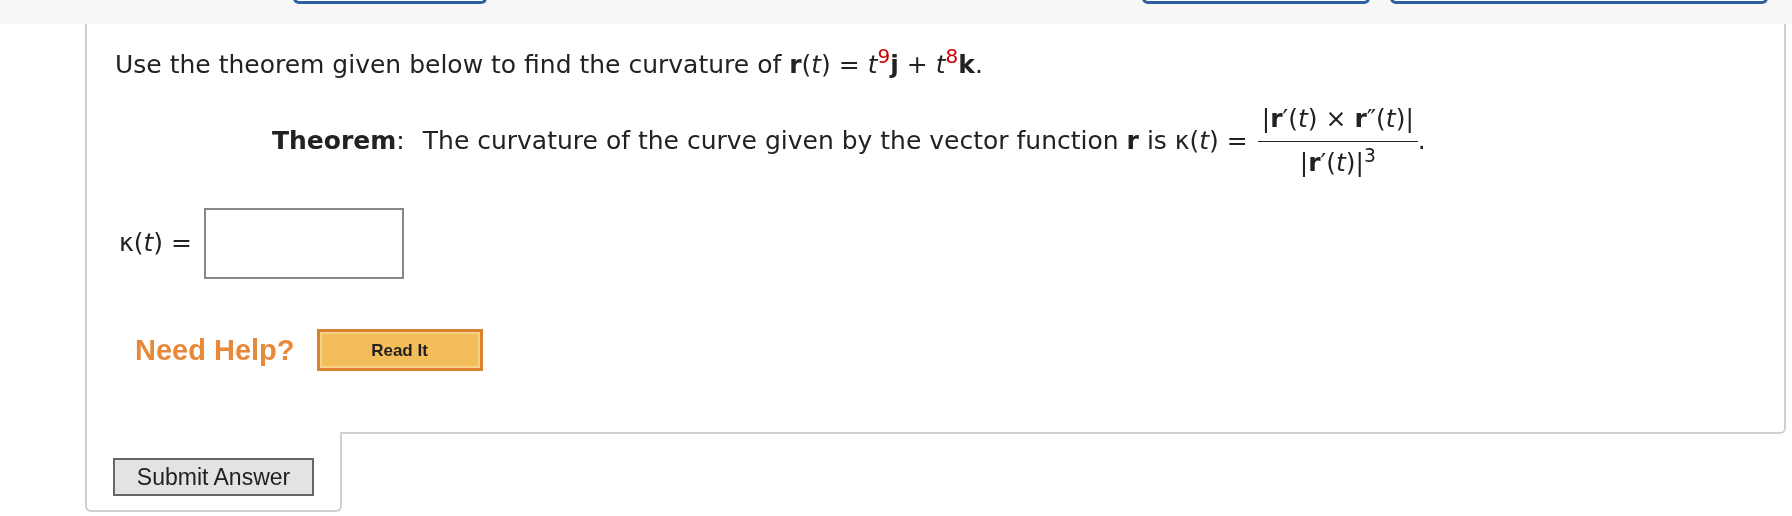 The height and width of the screenshot is (516, 1792). What do you see at coordinates (155, 243) in the screenshot?
I see `answer-label: κ(t) =` at bounding box center [155, 243].